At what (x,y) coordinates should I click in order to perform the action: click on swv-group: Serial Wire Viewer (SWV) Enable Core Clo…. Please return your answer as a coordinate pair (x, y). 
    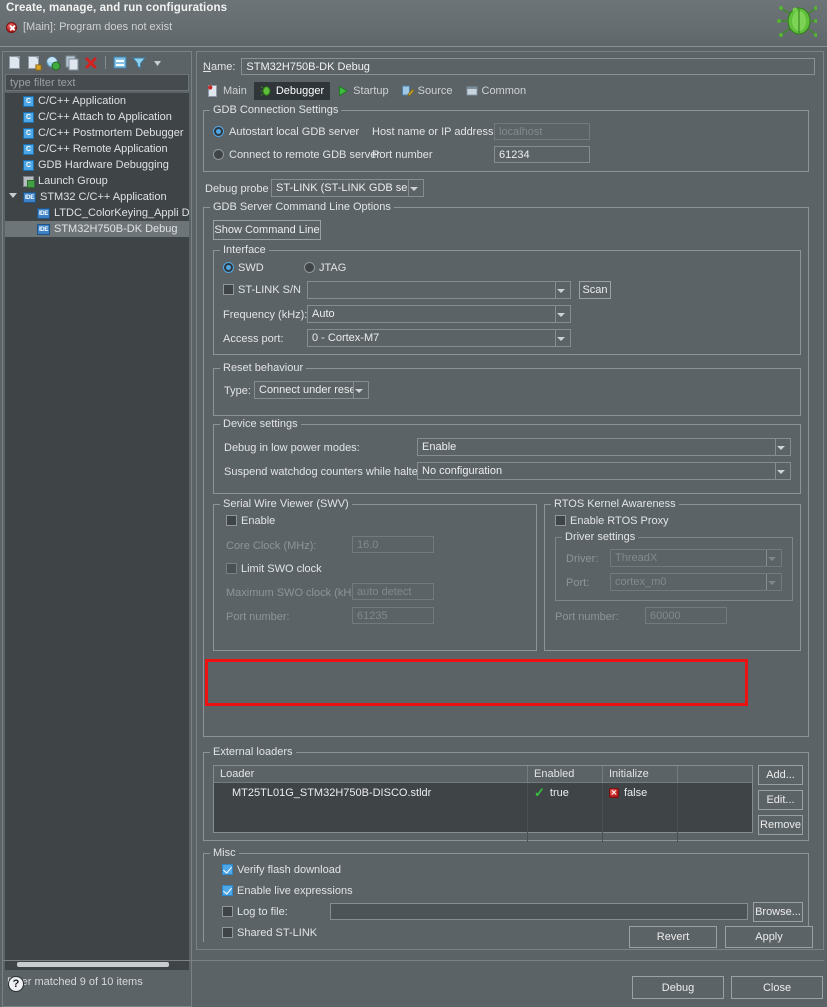
    Looking at the image, I should click on (375, 574).